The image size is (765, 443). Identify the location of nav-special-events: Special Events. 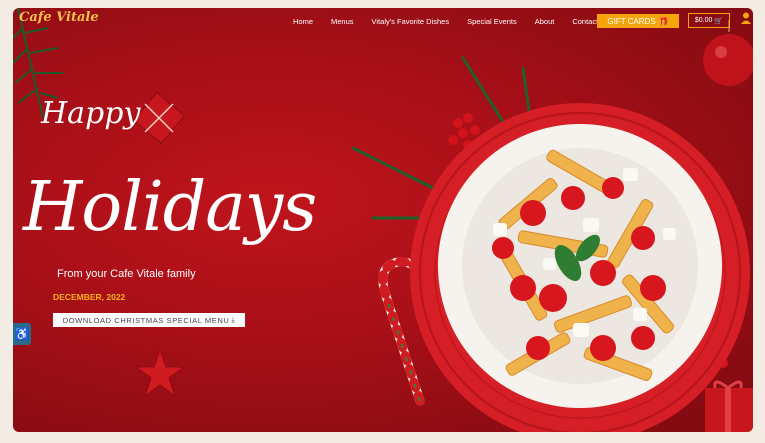
(492, 21).